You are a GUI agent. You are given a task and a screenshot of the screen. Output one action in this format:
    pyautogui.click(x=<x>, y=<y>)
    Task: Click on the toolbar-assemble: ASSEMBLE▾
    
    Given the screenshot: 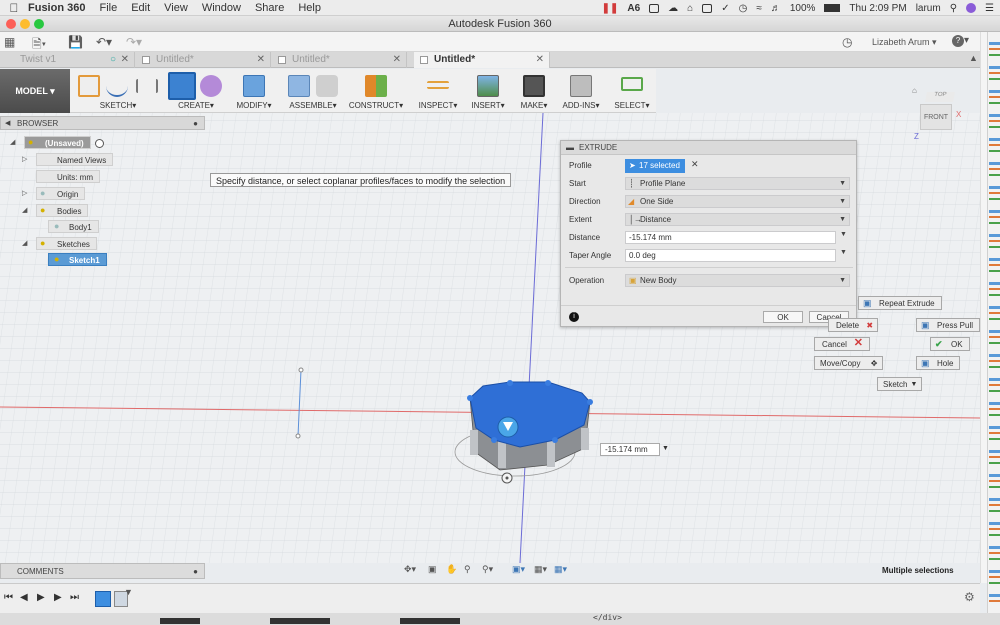 What is the action you would take?
    pyautogui.click(x=313, y=91)
    